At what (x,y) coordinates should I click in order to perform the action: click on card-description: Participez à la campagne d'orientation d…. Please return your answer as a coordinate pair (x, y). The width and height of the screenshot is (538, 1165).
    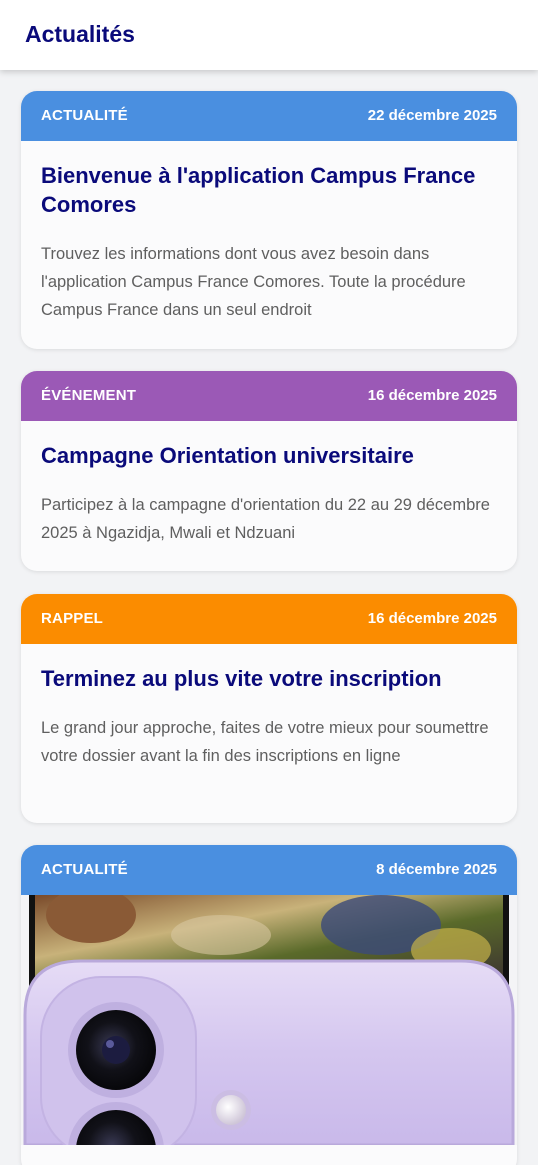
    Looking at the image, I should click on (265, 519).